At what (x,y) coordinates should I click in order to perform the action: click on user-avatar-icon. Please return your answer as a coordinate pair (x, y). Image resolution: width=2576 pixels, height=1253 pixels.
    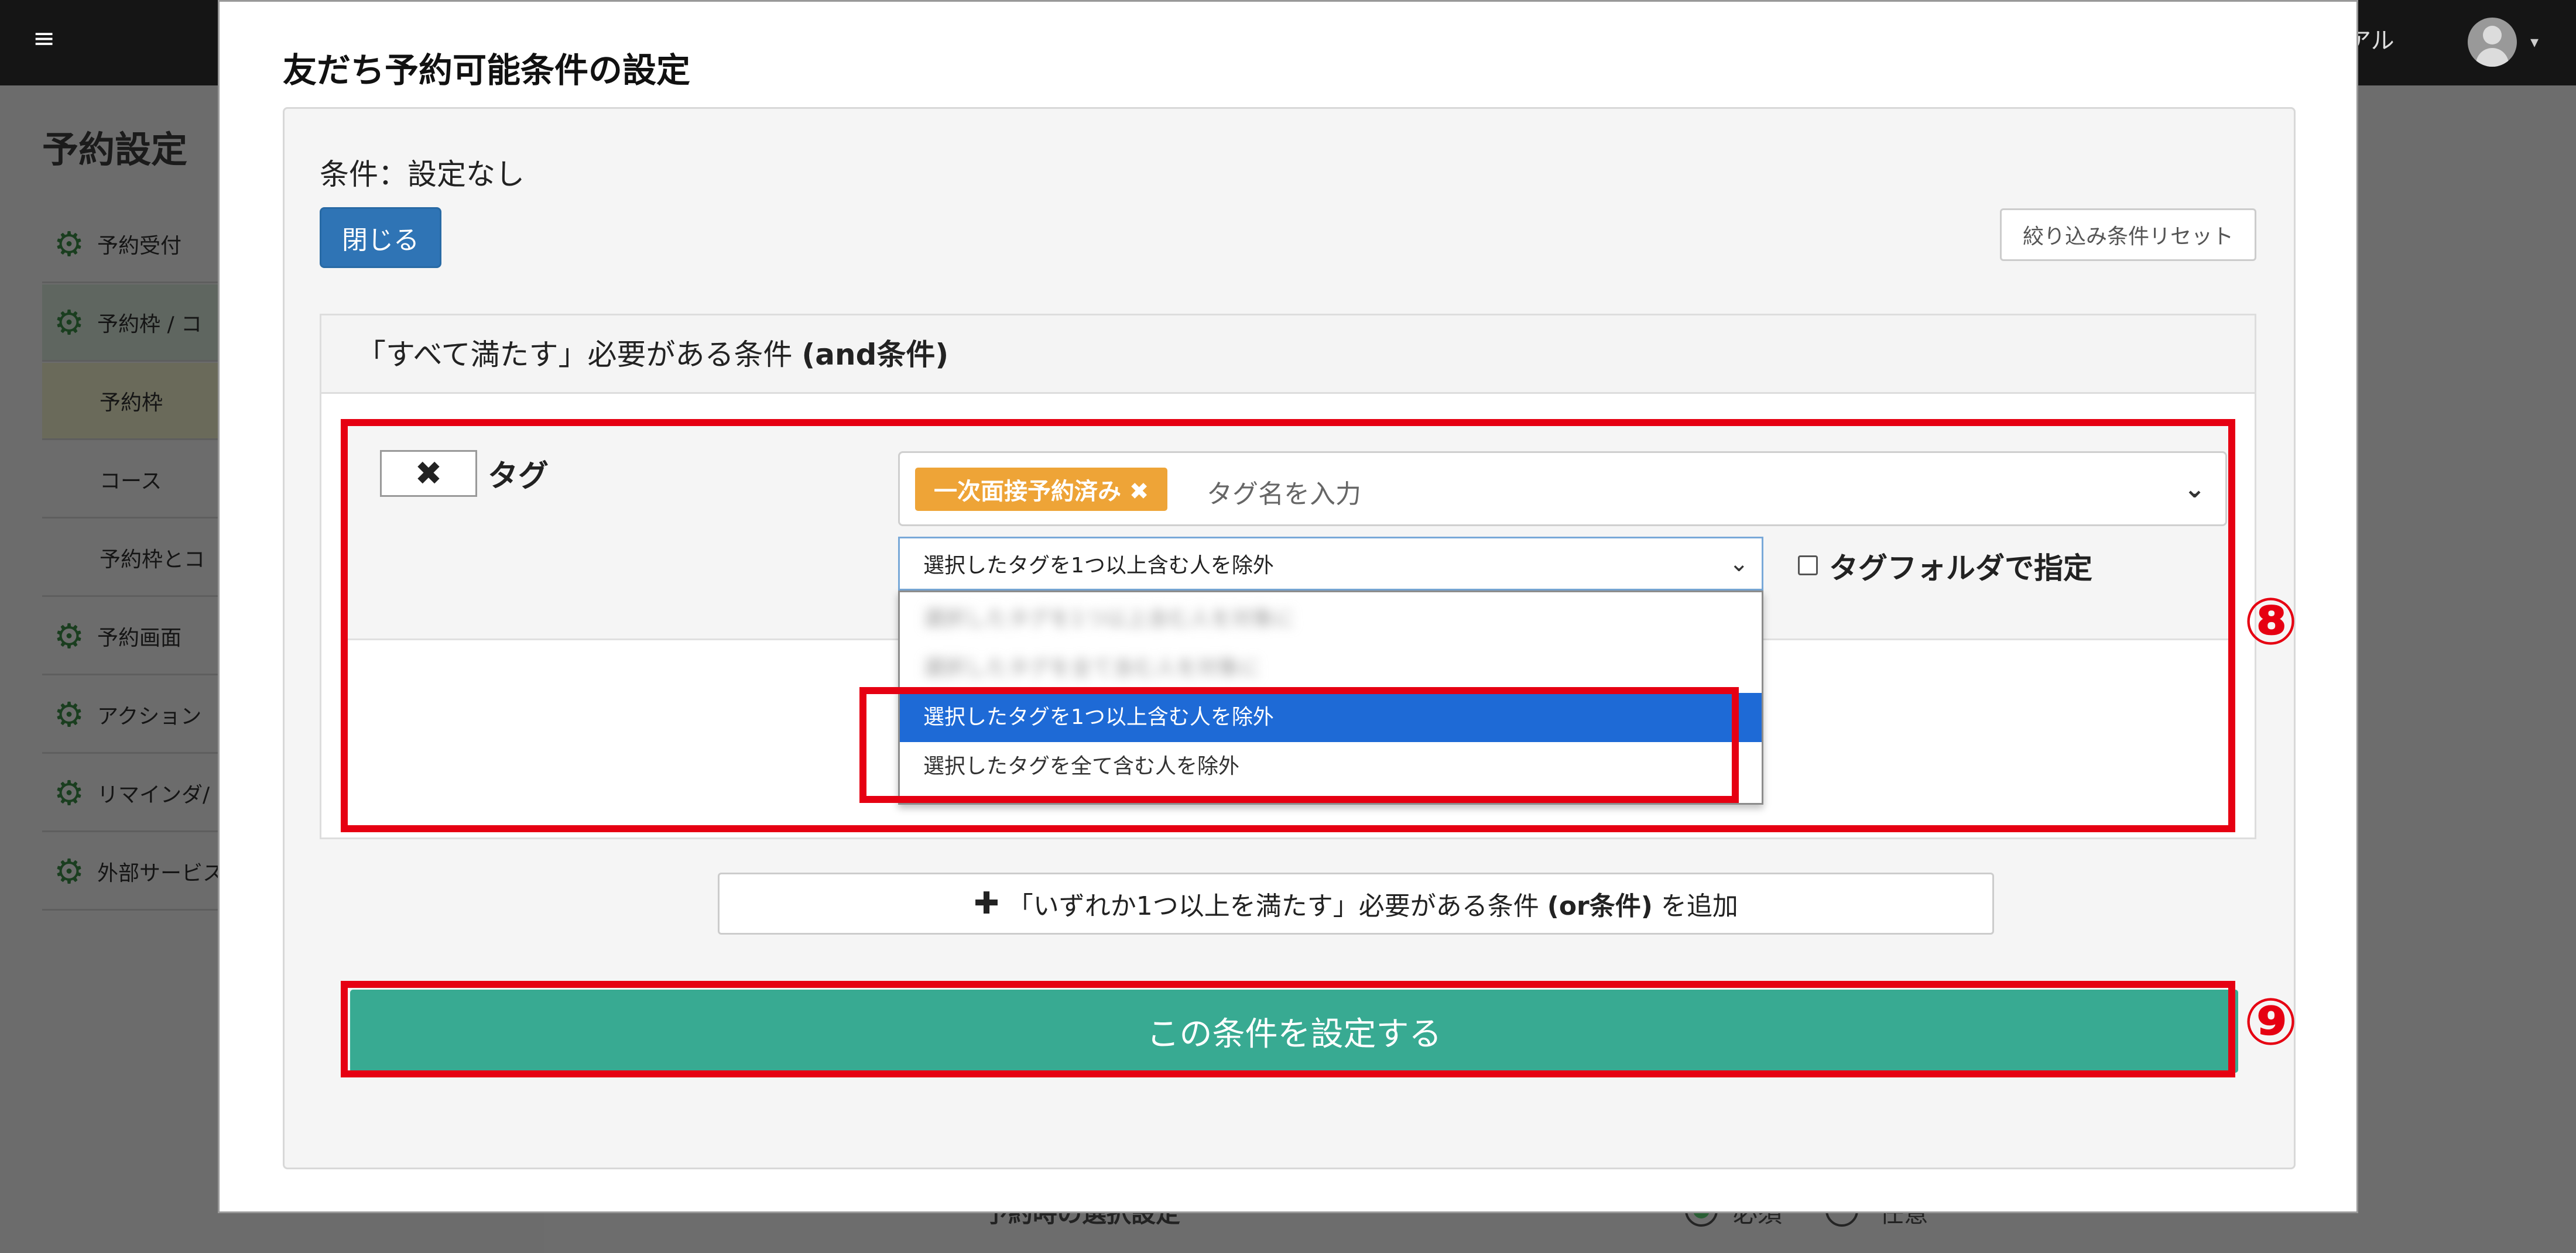
    Looking at the image, I should click on (2492, 43).